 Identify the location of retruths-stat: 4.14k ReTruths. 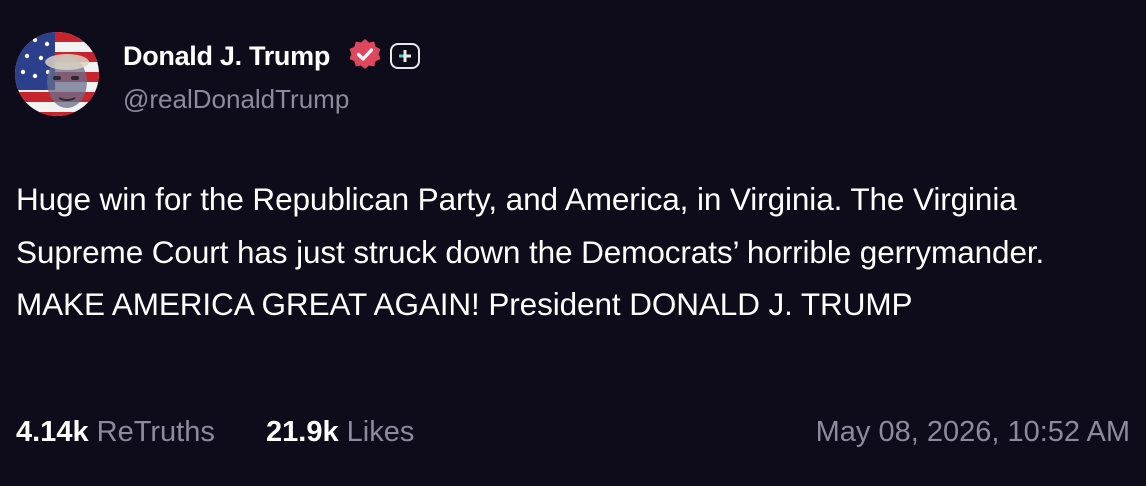
(115, 432).